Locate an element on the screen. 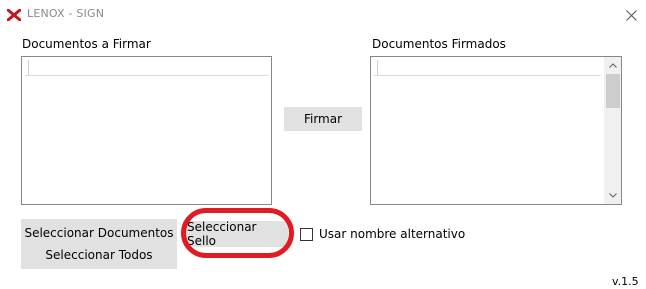 Image resolution: width=646 pixels, height=289 pixels. scroll-down-button is located at coordinates (612, 195).